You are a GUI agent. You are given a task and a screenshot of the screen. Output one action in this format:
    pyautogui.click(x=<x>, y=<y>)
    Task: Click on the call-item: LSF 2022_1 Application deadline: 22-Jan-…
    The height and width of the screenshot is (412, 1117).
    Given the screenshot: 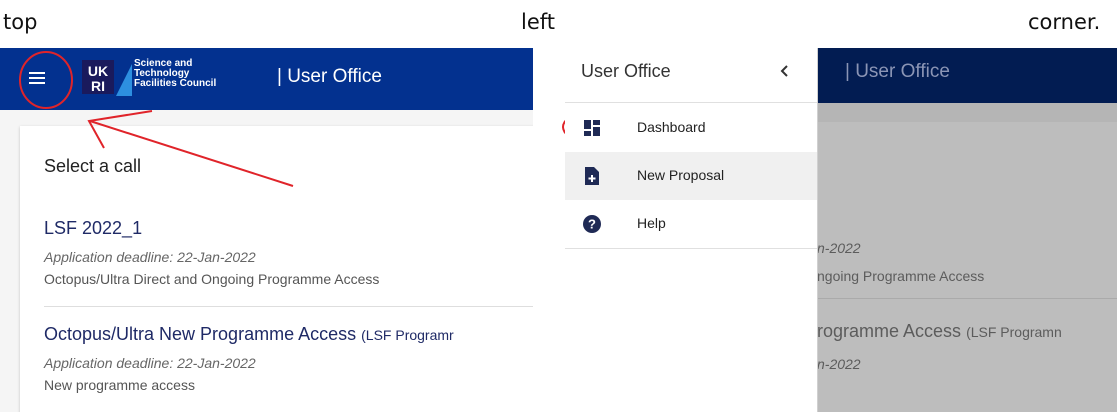 What is the action you would take?
    pyautogui.click(x=288, y=252)
    